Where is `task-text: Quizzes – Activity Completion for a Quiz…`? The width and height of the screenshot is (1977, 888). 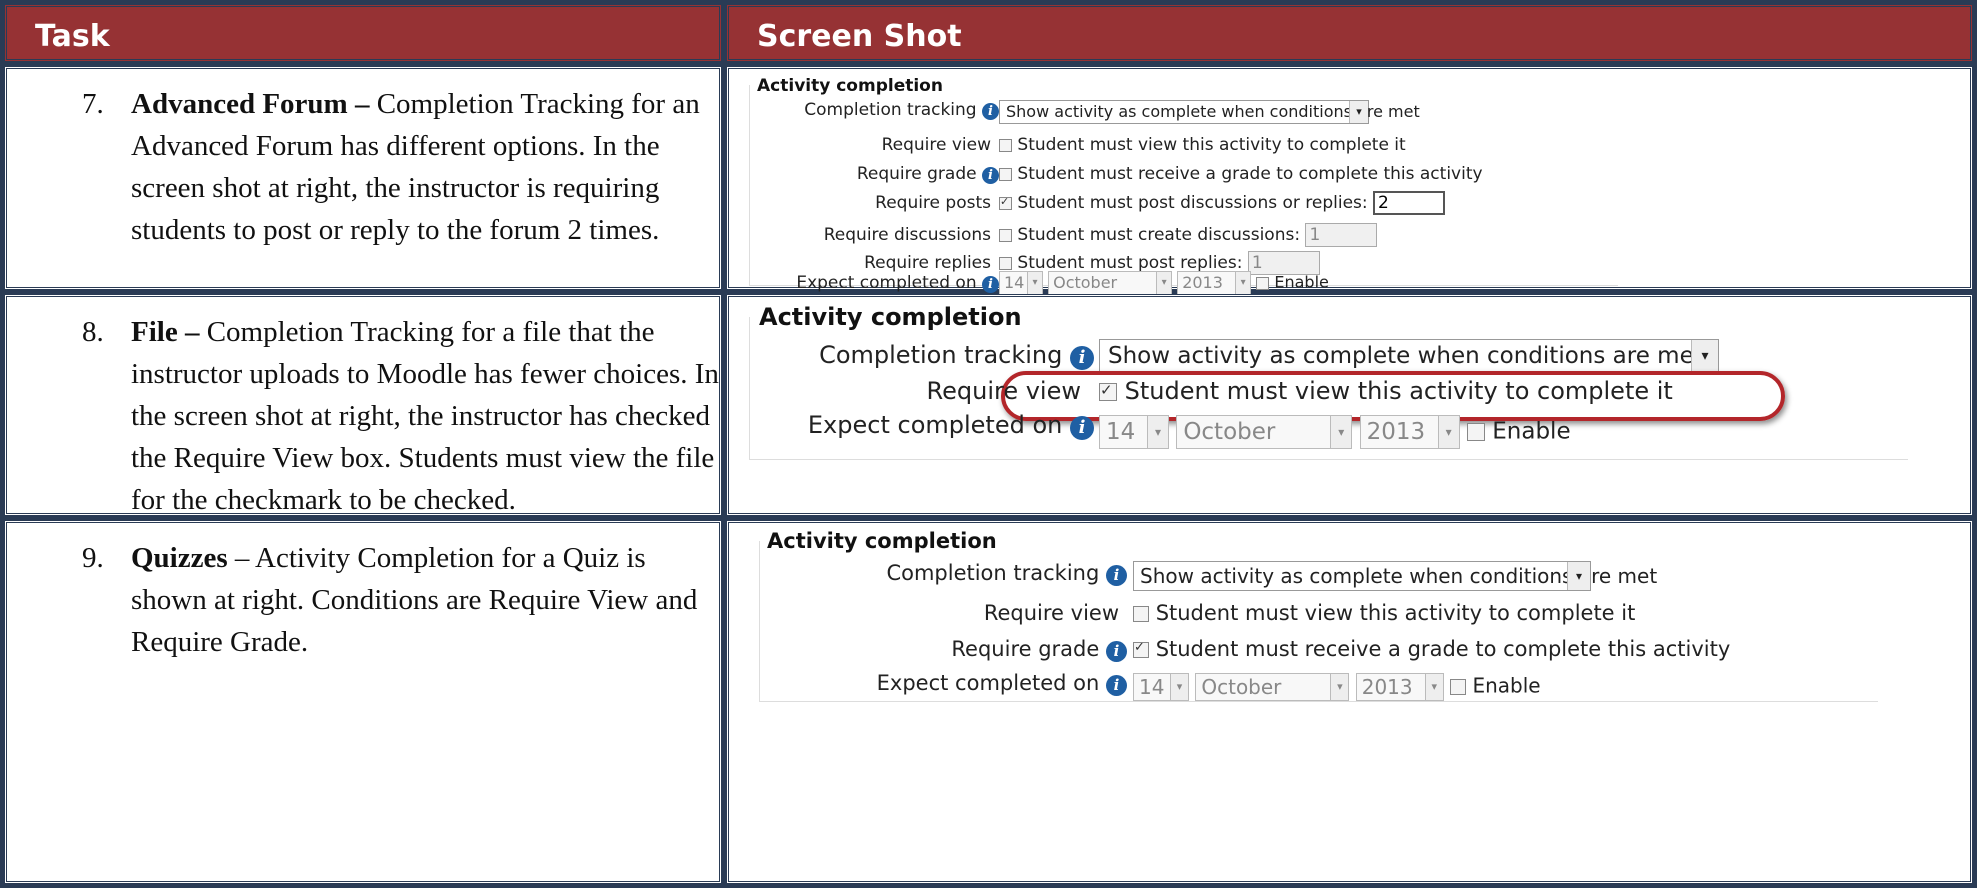 task-text: Quizzes – Activity Completion for a Quiz… is located at coordinates (426, 600).